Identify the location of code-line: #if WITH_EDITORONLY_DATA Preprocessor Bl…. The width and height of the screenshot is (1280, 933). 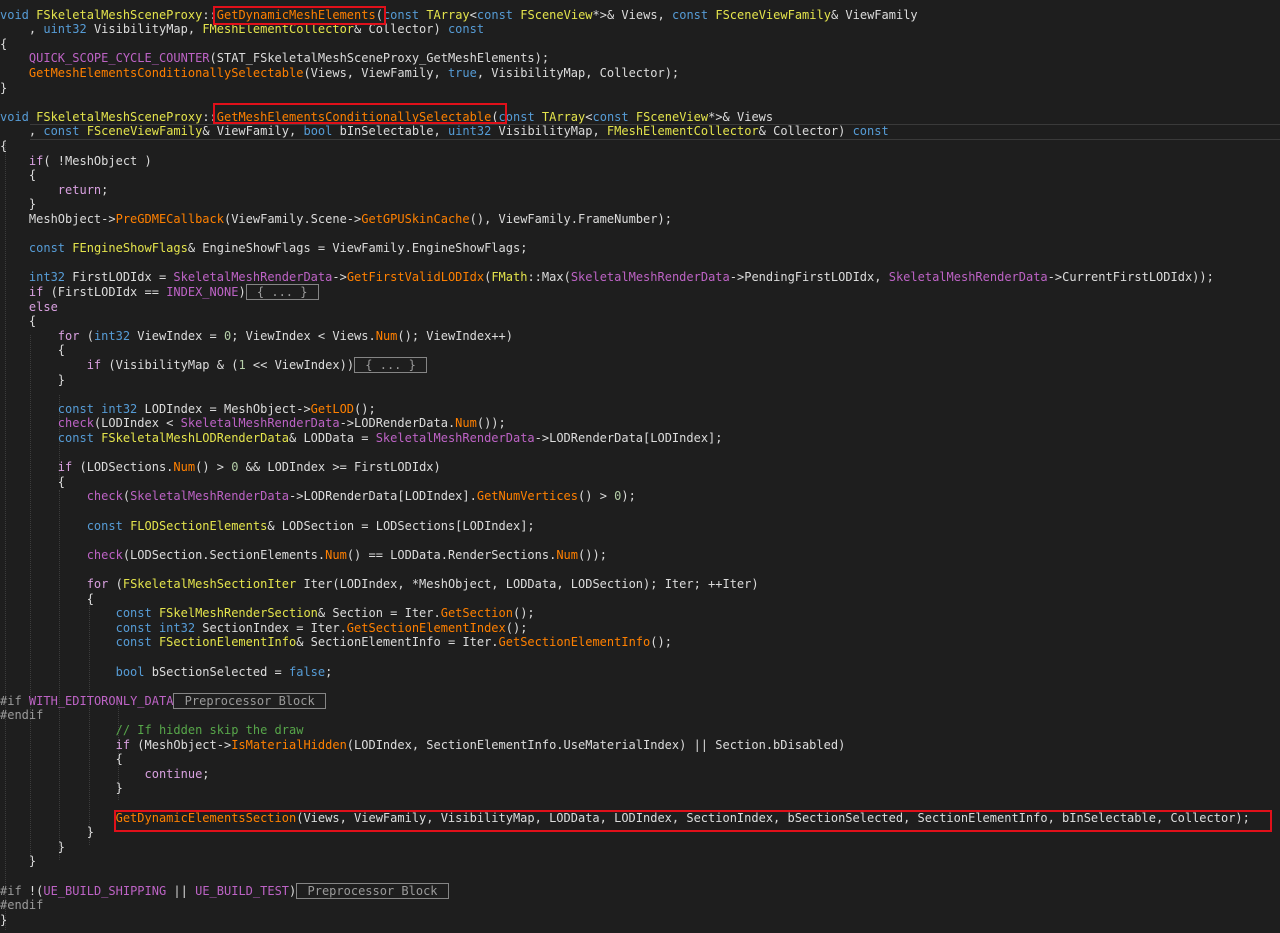
(640, 700).